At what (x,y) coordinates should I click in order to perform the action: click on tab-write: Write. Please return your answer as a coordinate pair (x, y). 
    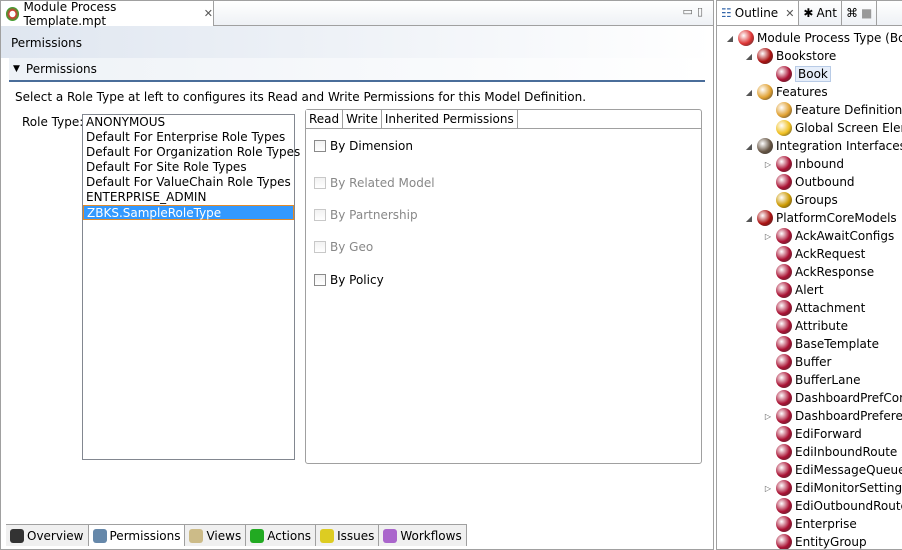
    Looking at the image, I should click on (362, 119).